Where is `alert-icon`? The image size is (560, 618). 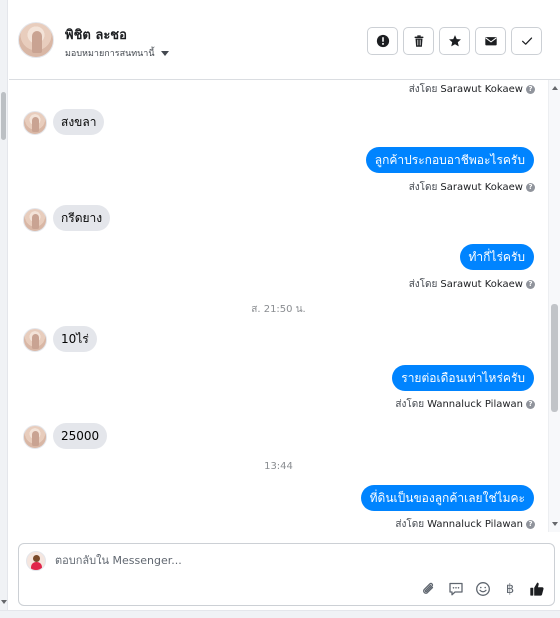
alert-icon is located at coordinates (382, 41).